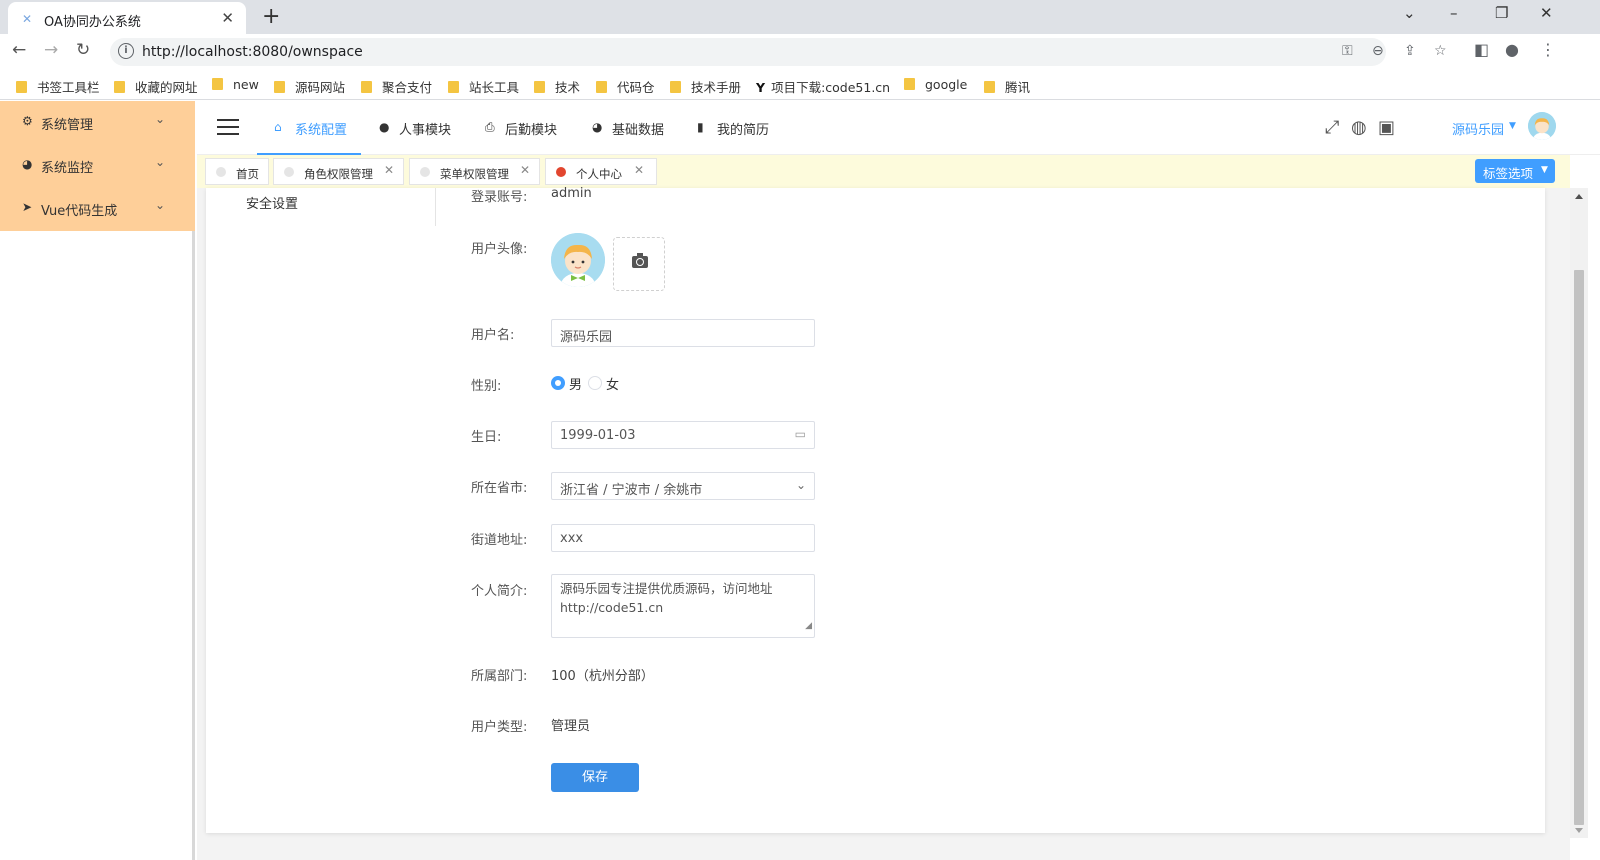 The width and height of the screenshot is (1600, 860). Describe the element at coordinates (1410, 51) in the screenshot. I see `share-icon: ⇪` at that location.